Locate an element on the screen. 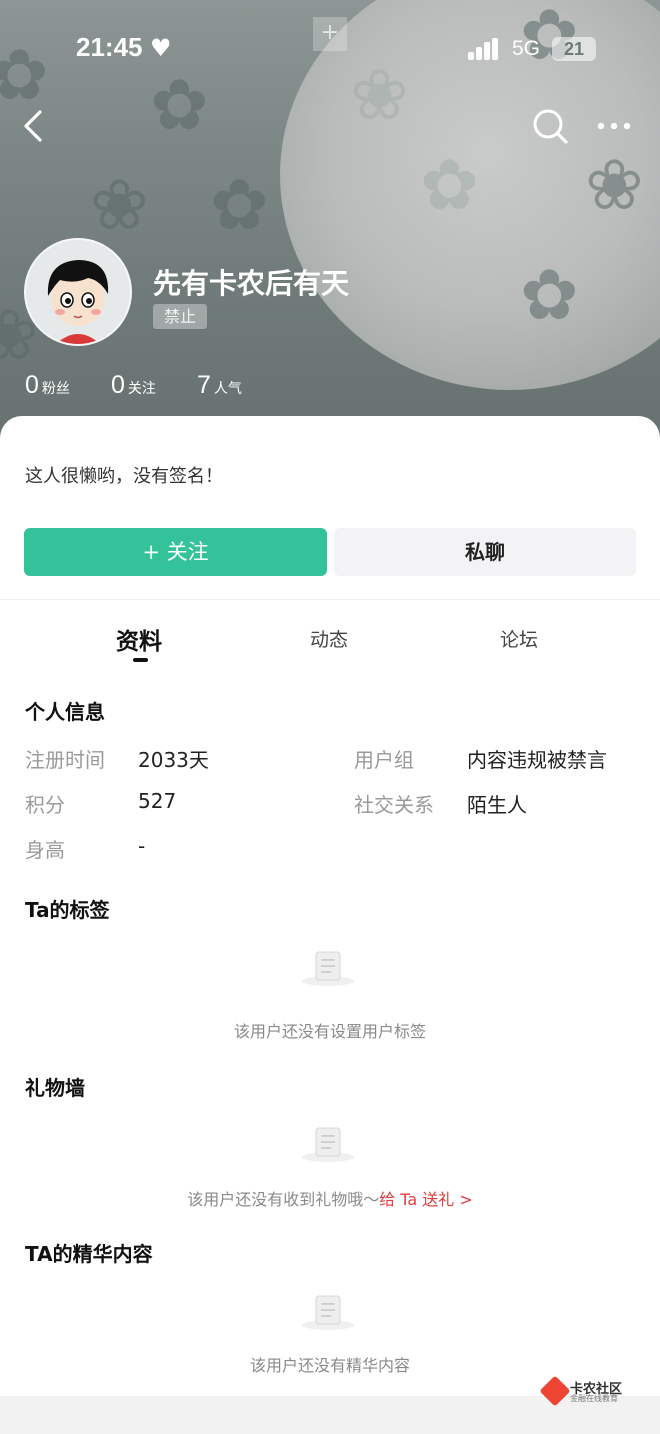 The height and width of the screenshot is (1434, 660). stat-label: 人气 is located at coordinates (227, 389).